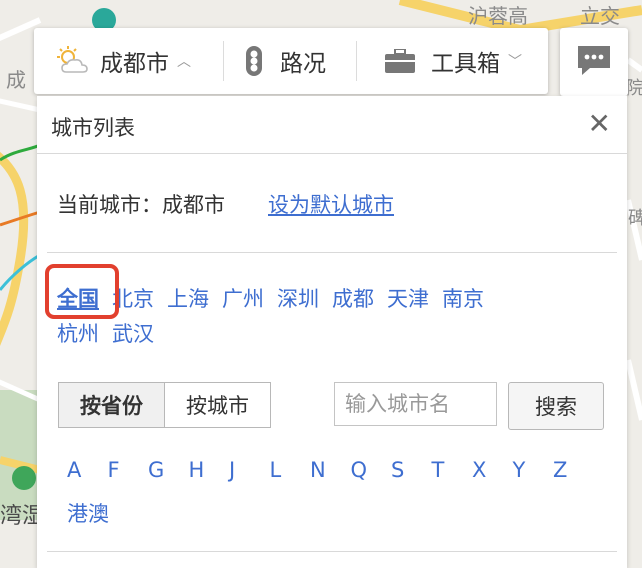  Describe the element at coordinates (635, 218) in the screenshot. I see `map-label: 碑` at that location.